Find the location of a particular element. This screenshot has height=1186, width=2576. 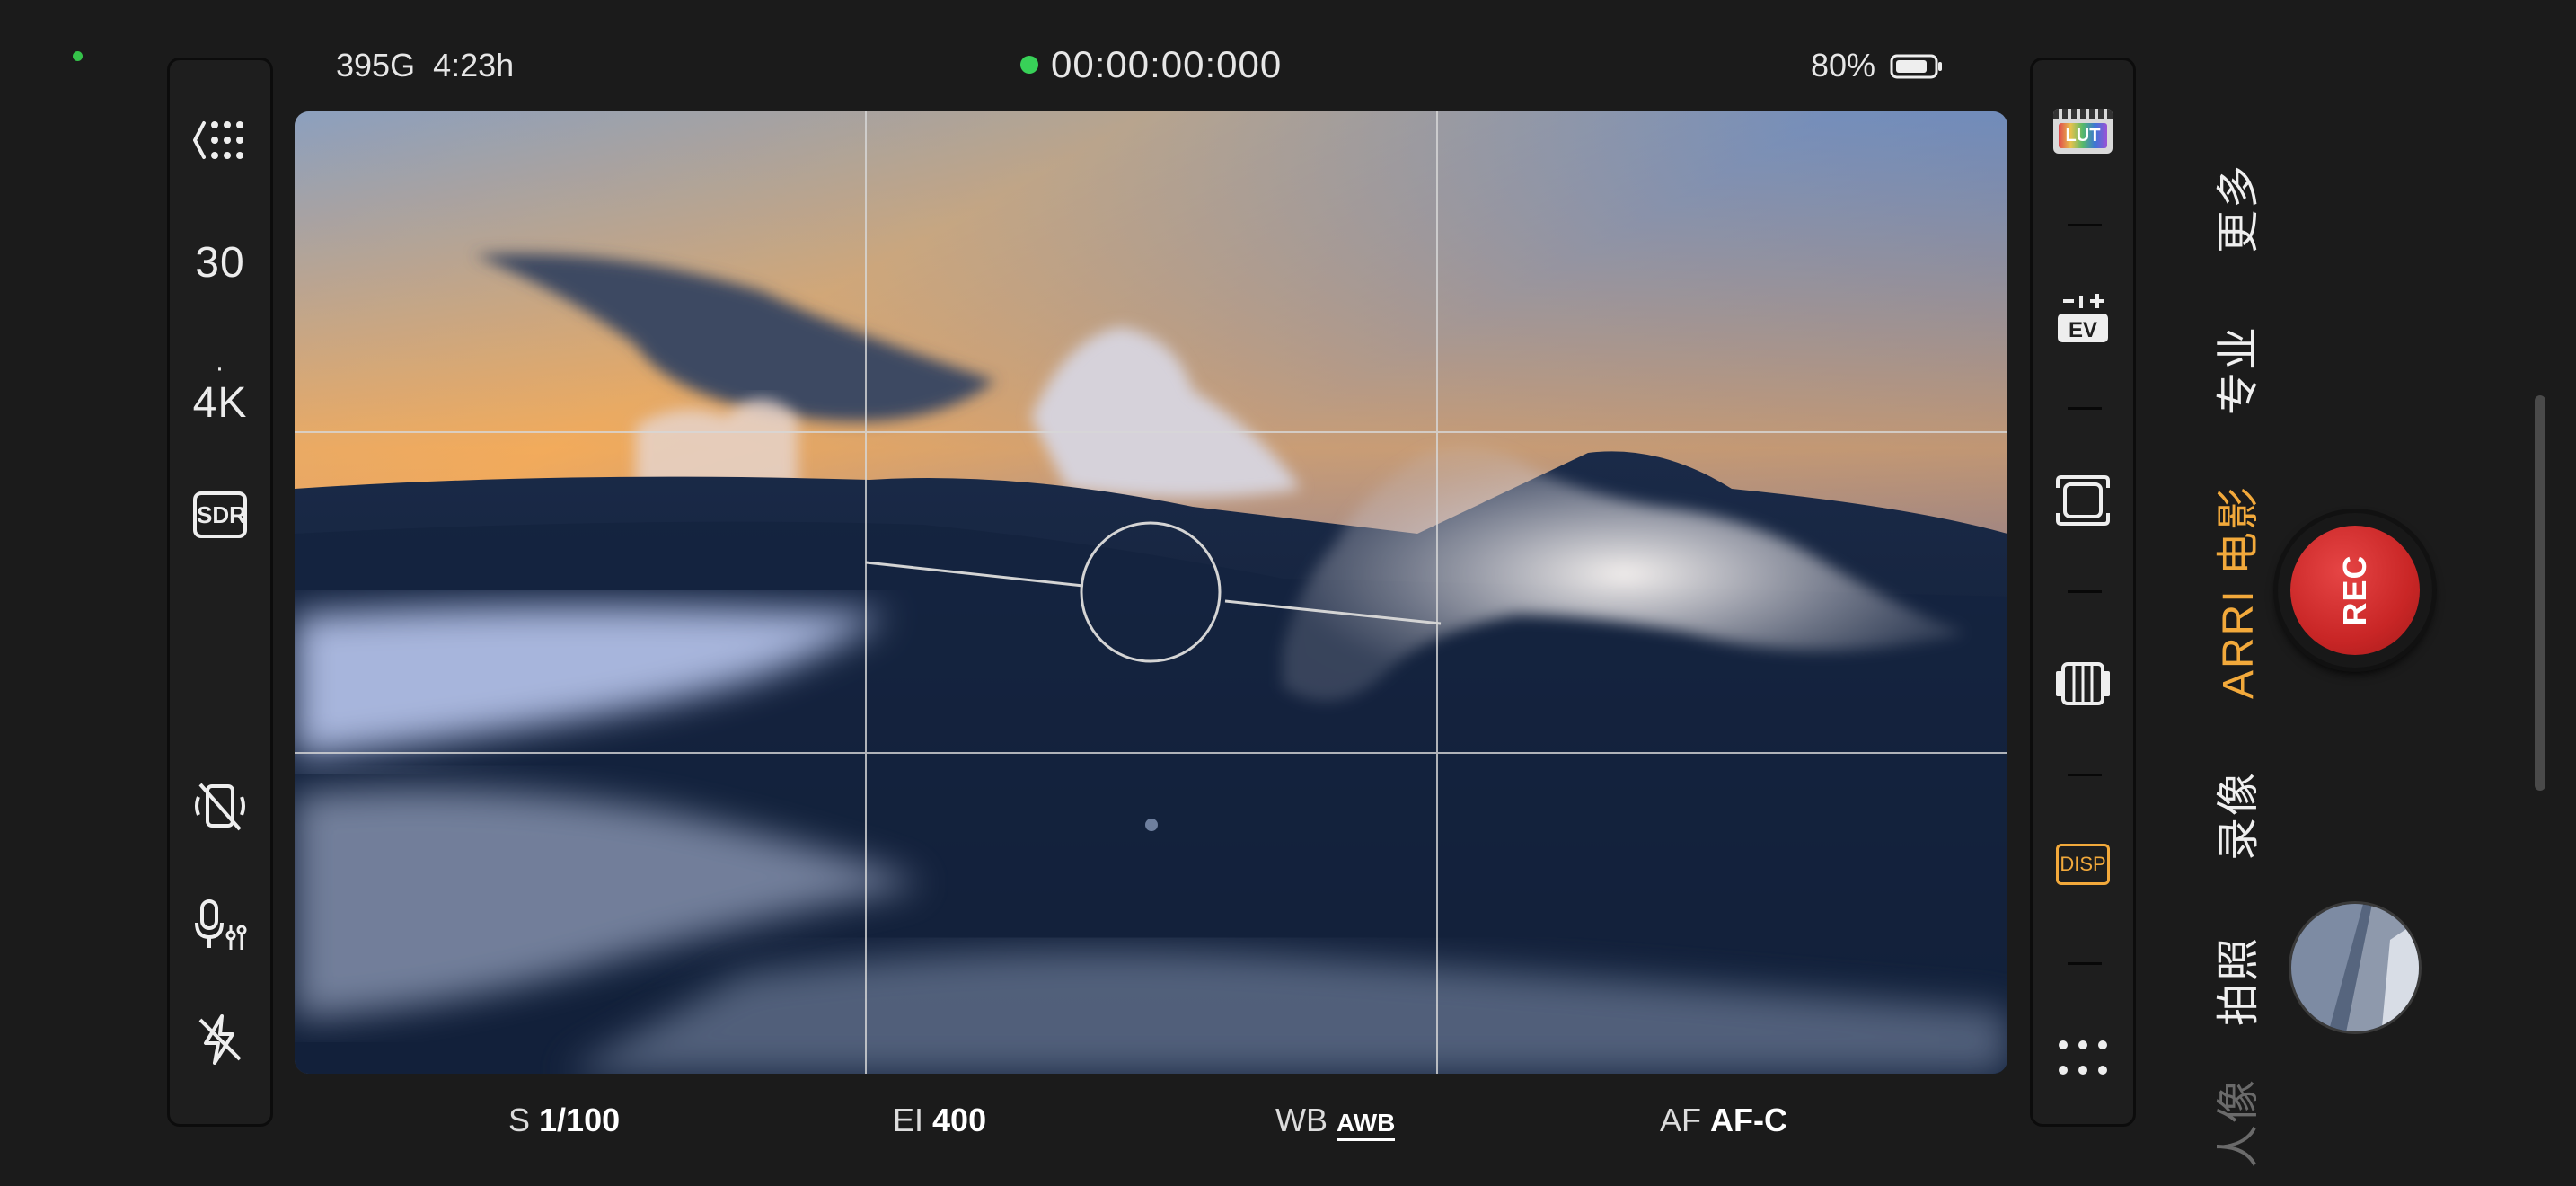

storage-remaining: 395G 4:23h is located at coordinates (425, 65).